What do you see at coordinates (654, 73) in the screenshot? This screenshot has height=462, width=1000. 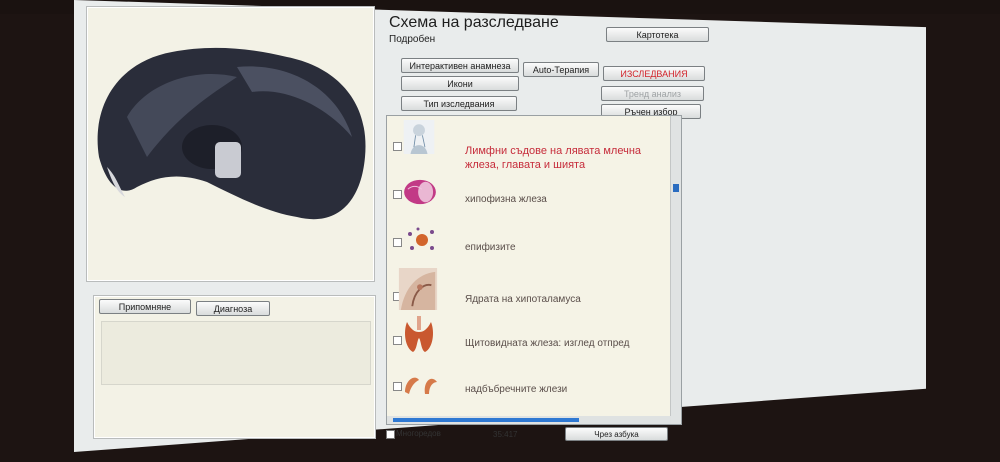 I see `research-button: ИЗСЛЕДВАНИЯ` at bounding box center [654, 73].